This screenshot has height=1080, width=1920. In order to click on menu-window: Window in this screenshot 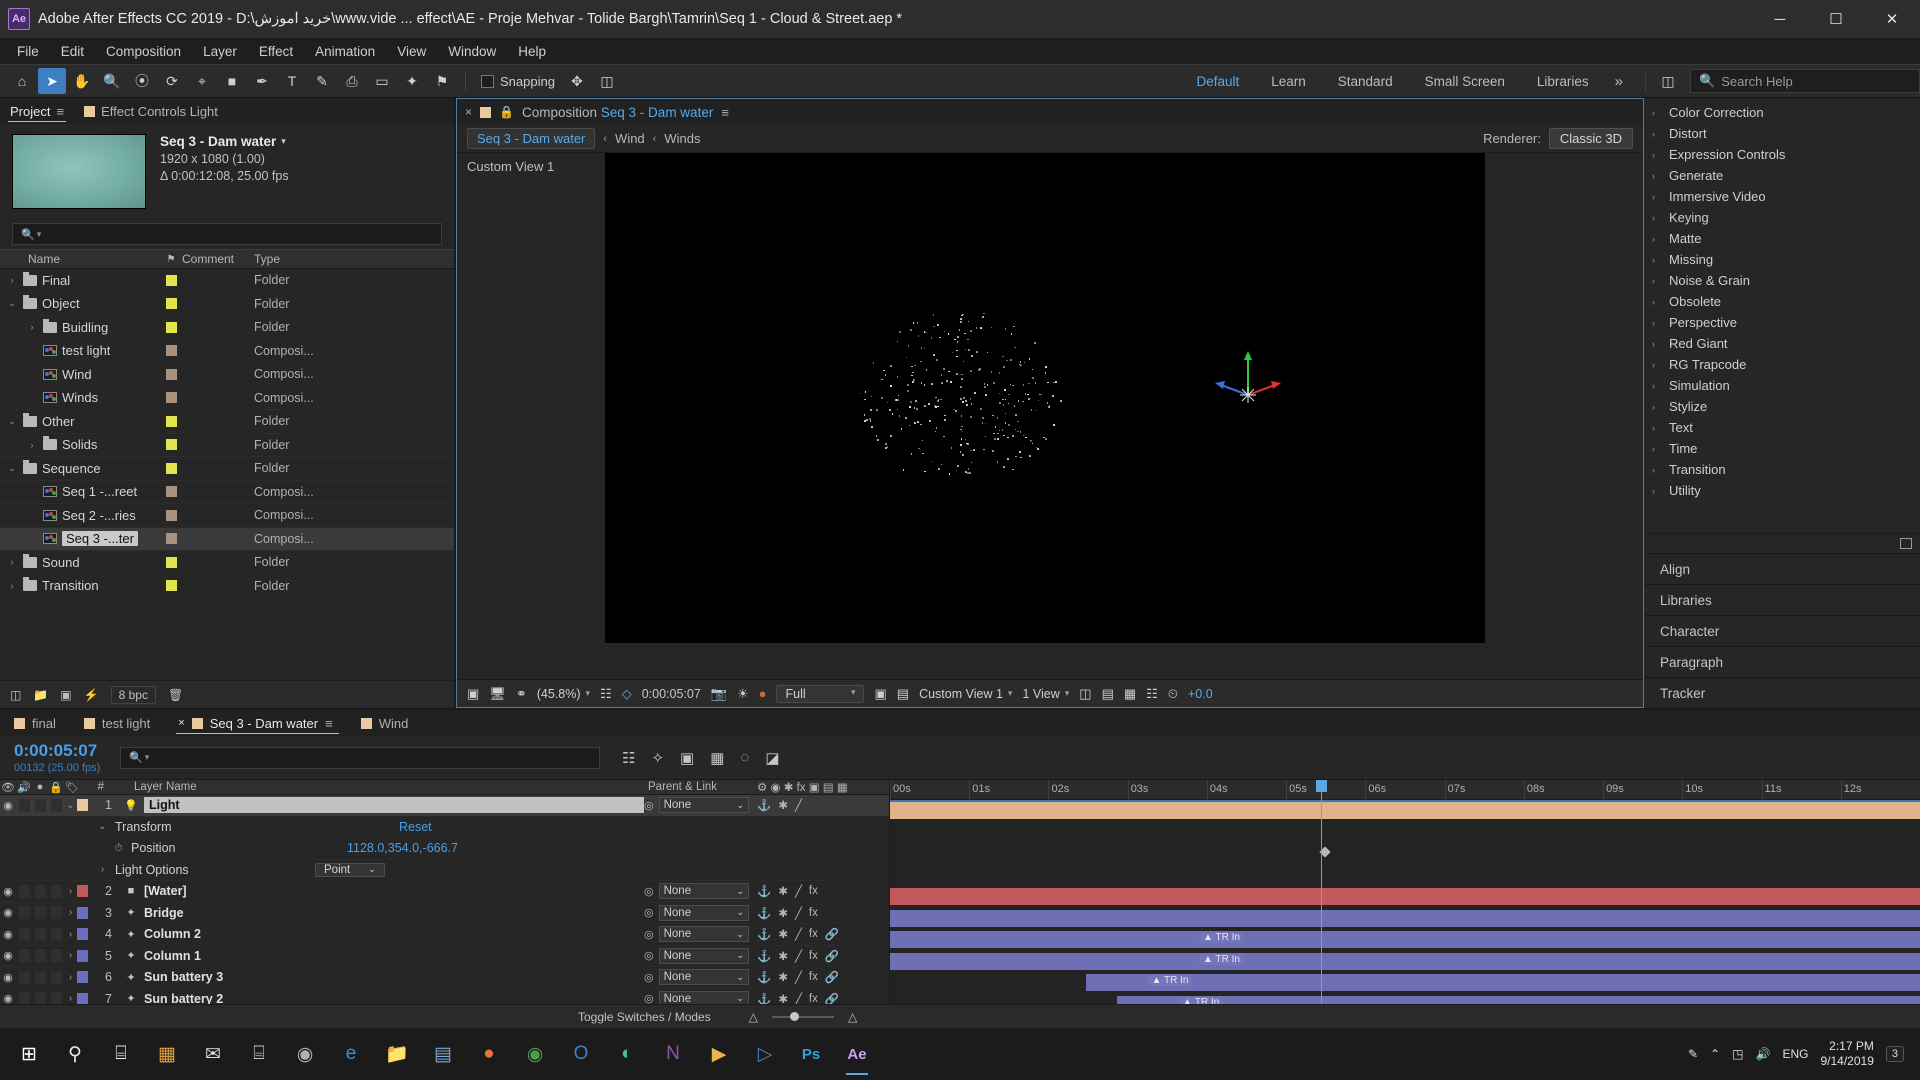, I will do `click(472, 51)`.